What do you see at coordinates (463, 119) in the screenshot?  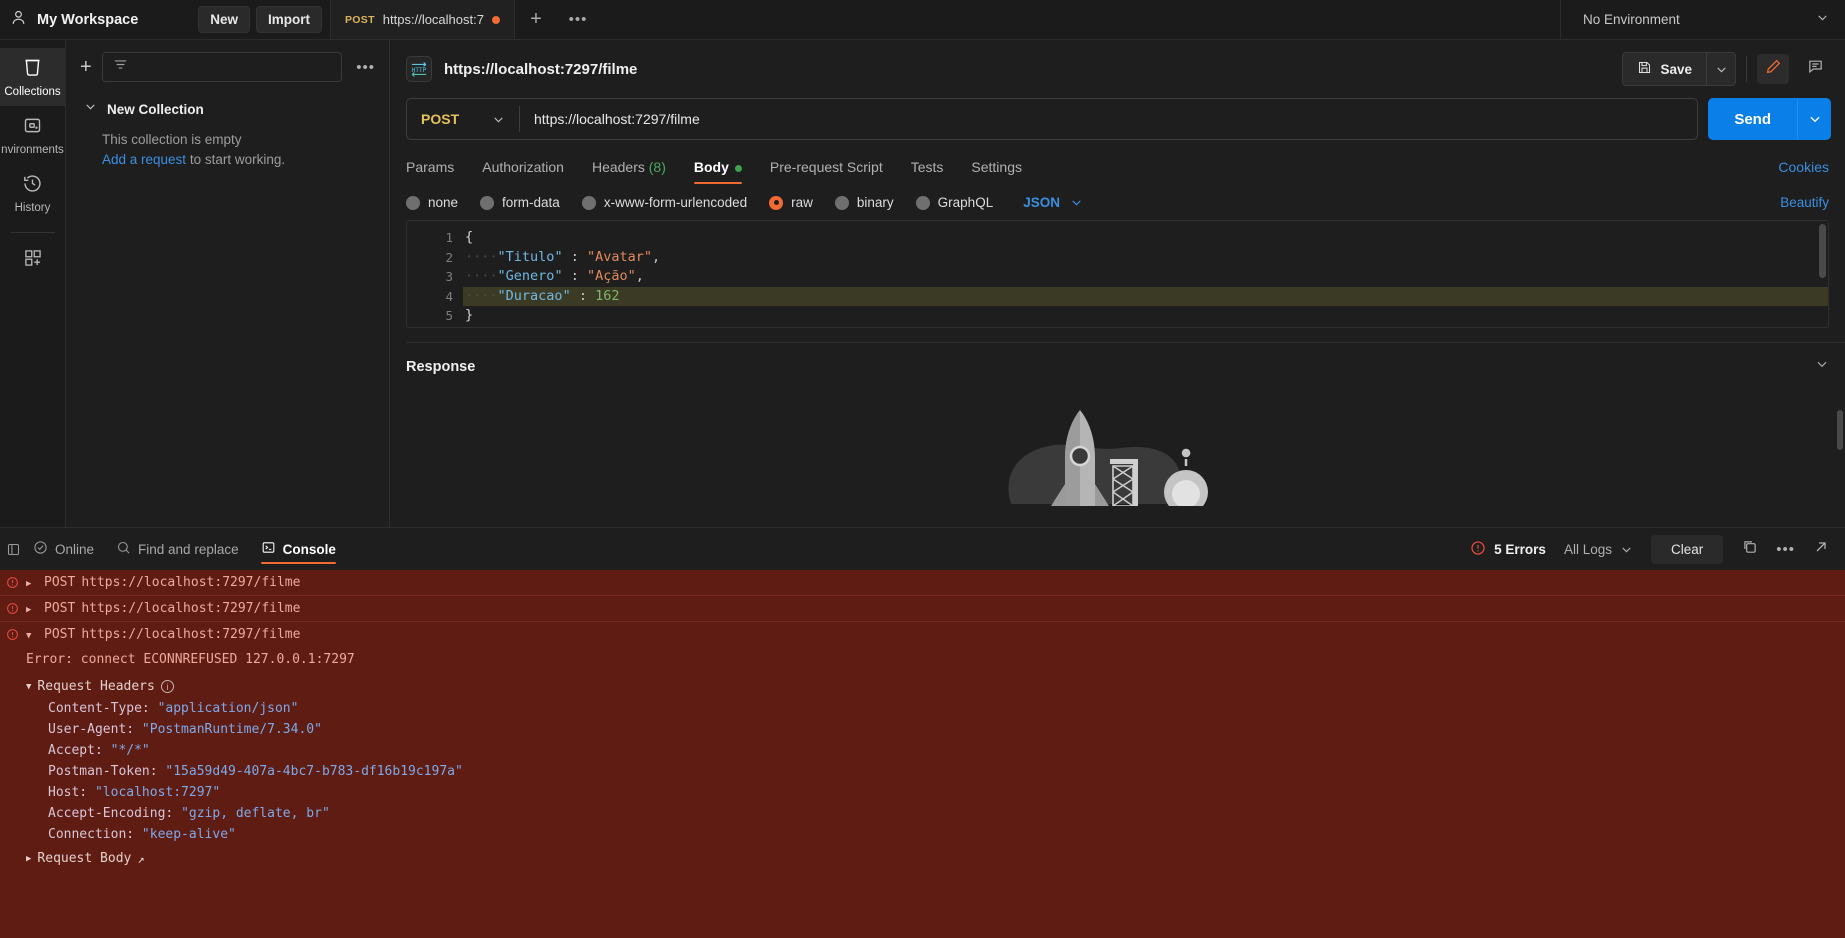 I see `method-selector: POST` at bounding box center [463, 119].